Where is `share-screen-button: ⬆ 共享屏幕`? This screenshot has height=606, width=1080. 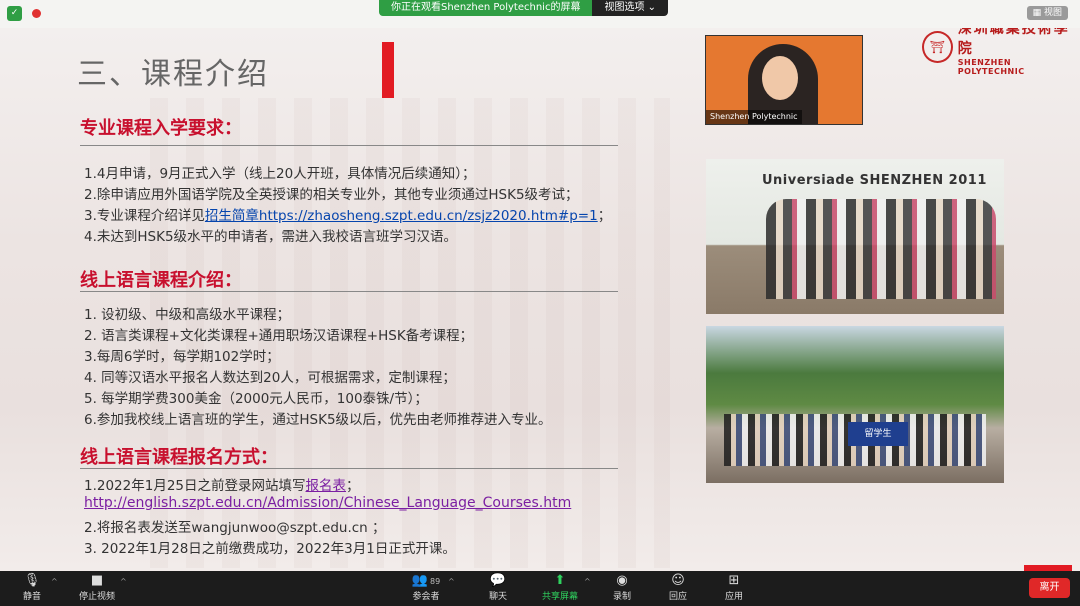
share-screen-button: ⬆ 共享屏幕 is located at coordinates (560, 587).